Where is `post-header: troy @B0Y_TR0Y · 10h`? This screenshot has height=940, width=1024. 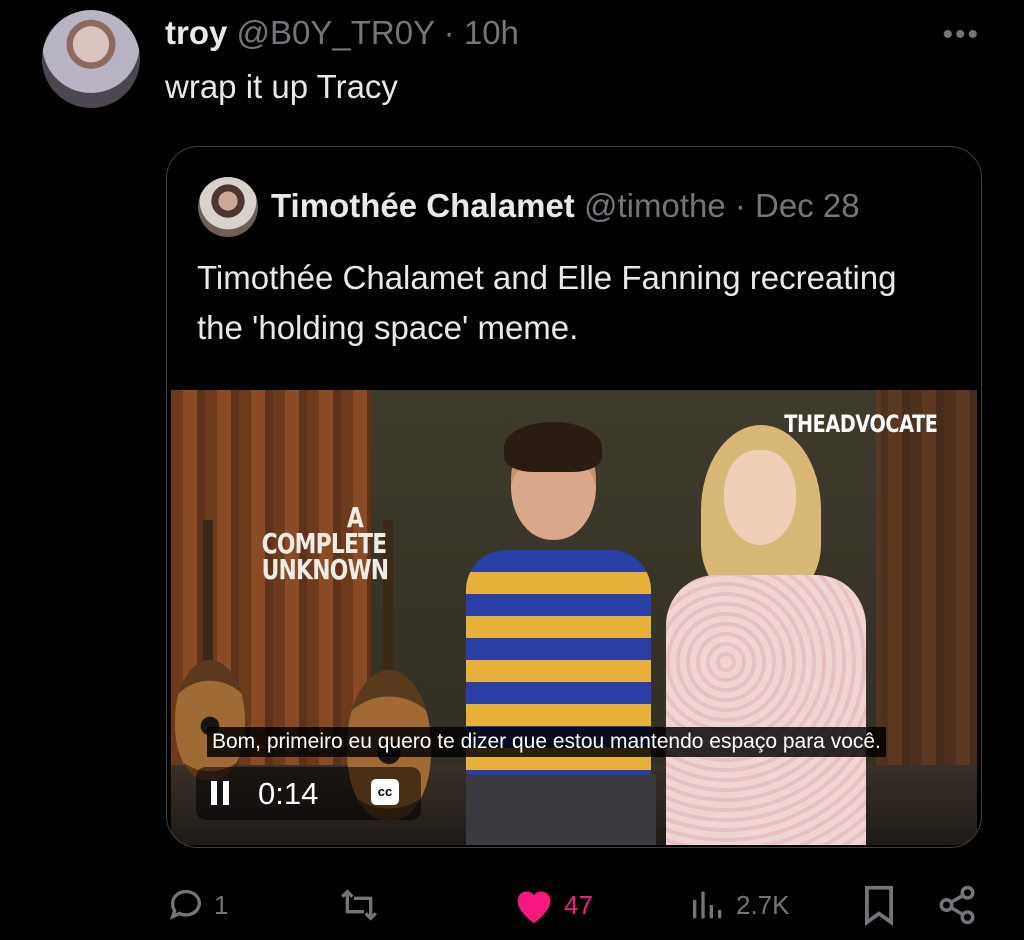
post-header: troy @B0Y_TR0Y · 10h is located at coordinates (342, 33).